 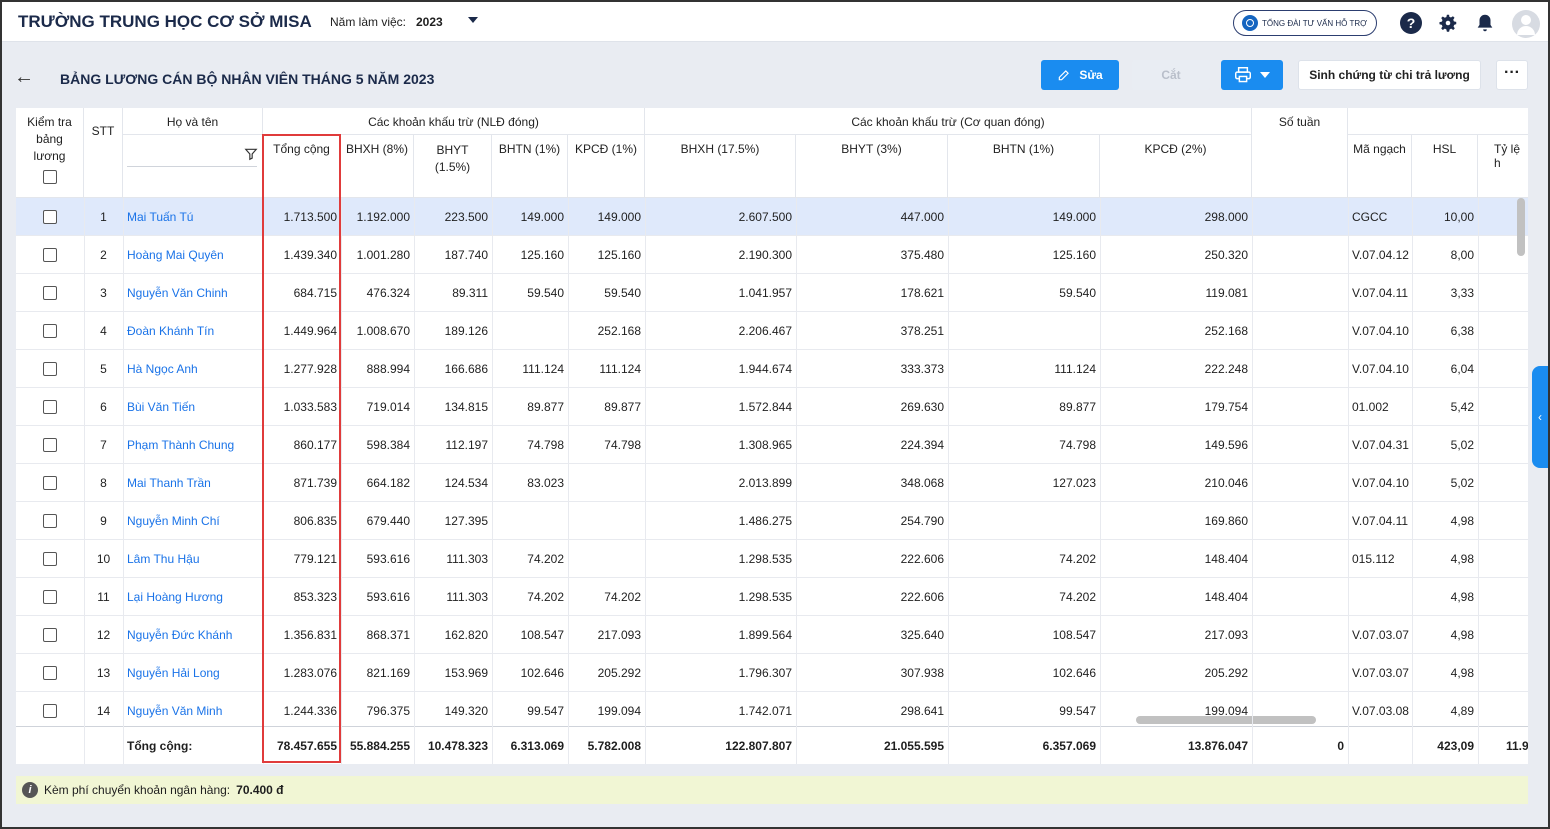 What do you see at coordinates (1314, 23) in the screenshot?
I see `hotline-label: TỔNG ĐÀI TƯ VẤN HỖ TRỢ` at bounding box center [1314, 23].